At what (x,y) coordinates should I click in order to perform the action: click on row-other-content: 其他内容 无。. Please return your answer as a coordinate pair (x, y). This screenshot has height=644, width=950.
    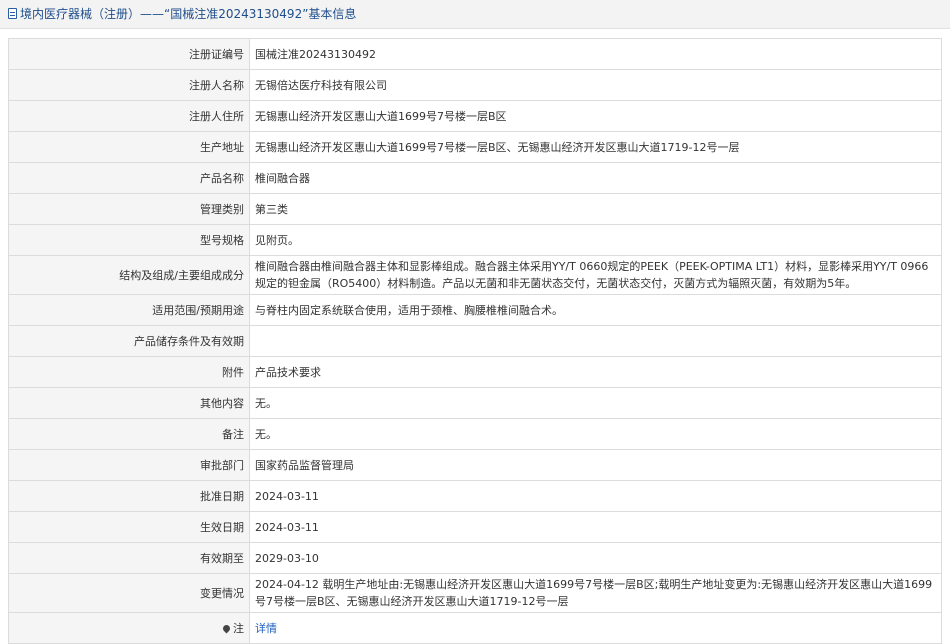
    Looking at the image, I should click on (475, 403).